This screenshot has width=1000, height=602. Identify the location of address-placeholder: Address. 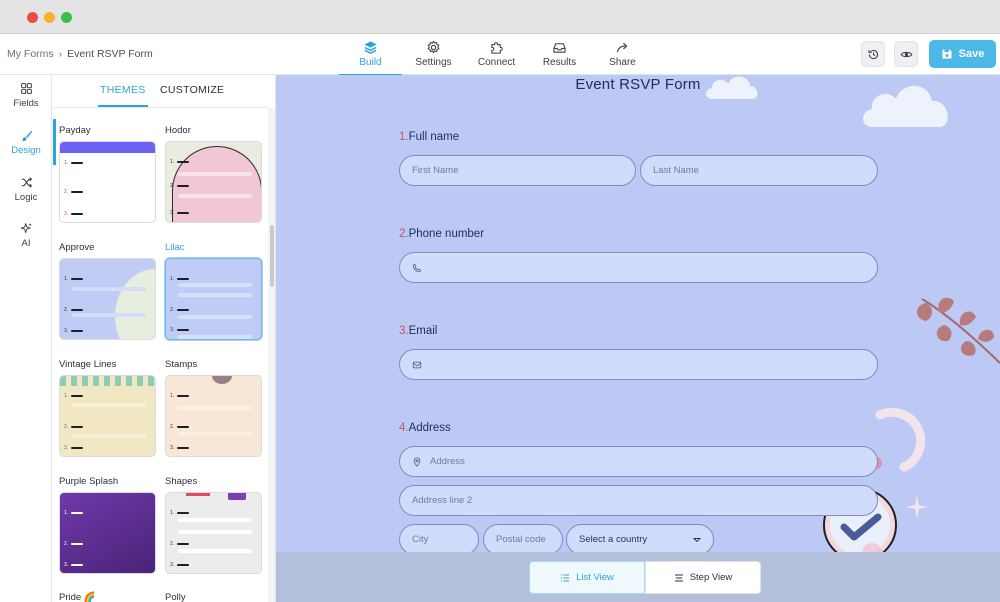
(447, 461).